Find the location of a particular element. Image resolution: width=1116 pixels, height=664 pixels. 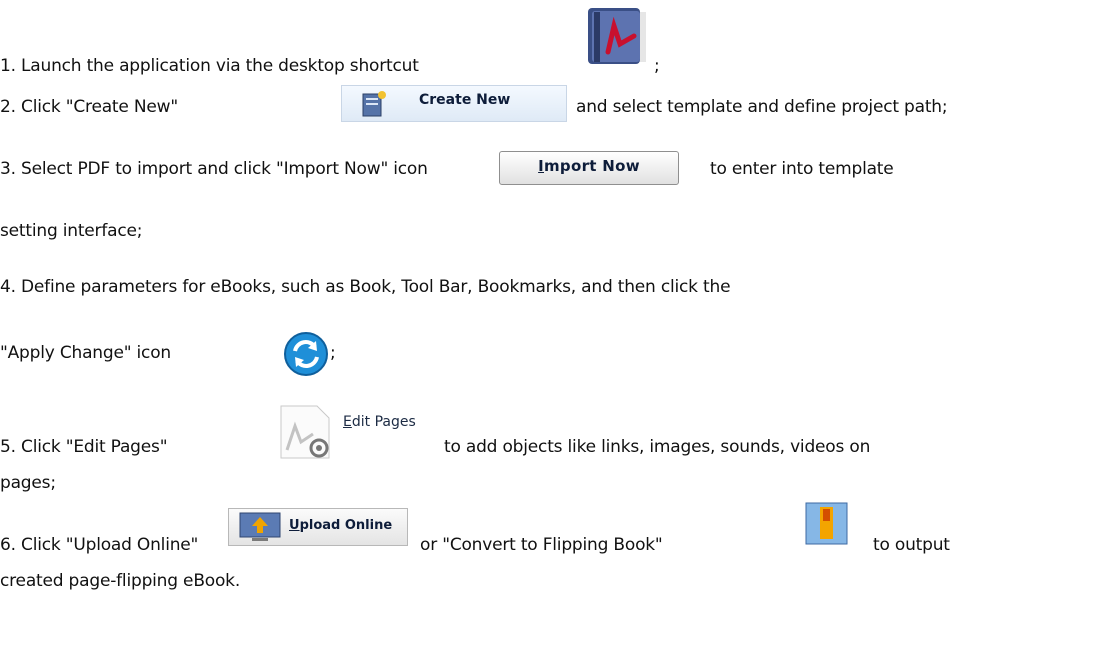

new-document-icon is located at coordinates (374, 104).